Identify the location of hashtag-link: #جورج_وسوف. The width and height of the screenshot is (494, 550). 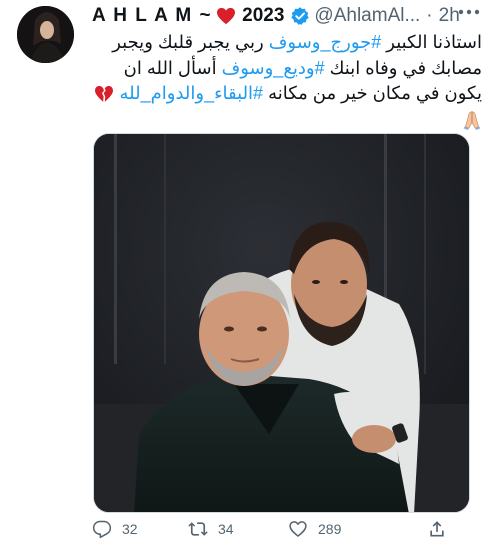
(325, 42).